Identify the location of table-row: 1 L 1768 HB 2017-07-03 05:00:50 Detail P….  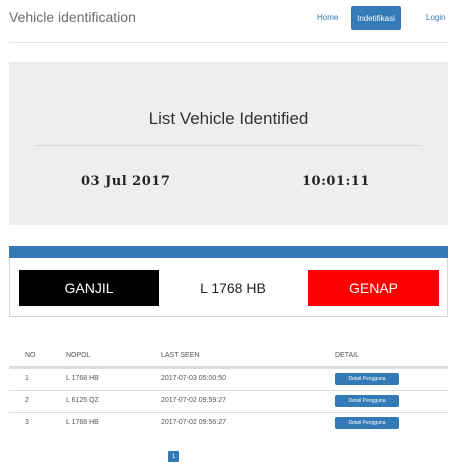
(228, 379).